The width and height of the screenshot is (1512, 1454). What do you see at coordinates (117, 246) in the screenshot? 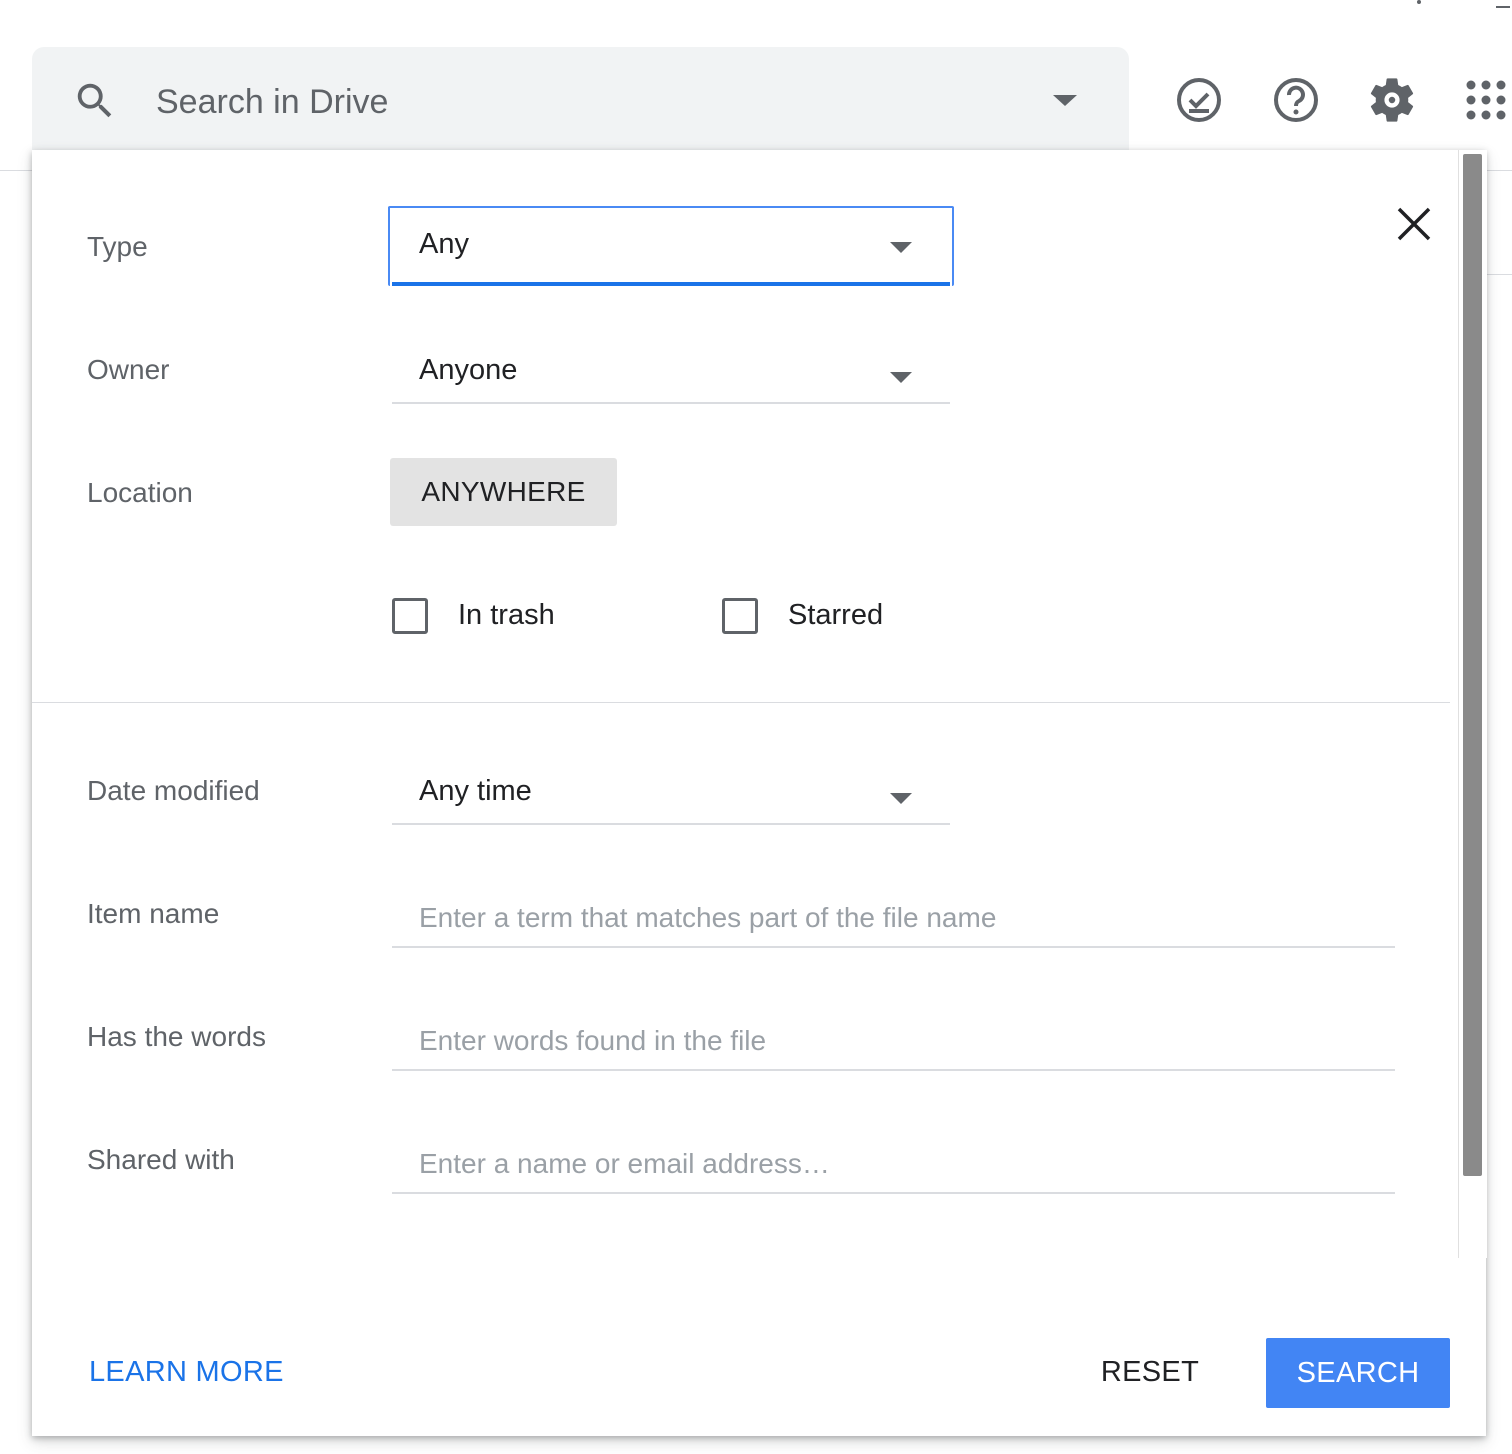
I see `type-label: Type` at bounding box center [117, 246].